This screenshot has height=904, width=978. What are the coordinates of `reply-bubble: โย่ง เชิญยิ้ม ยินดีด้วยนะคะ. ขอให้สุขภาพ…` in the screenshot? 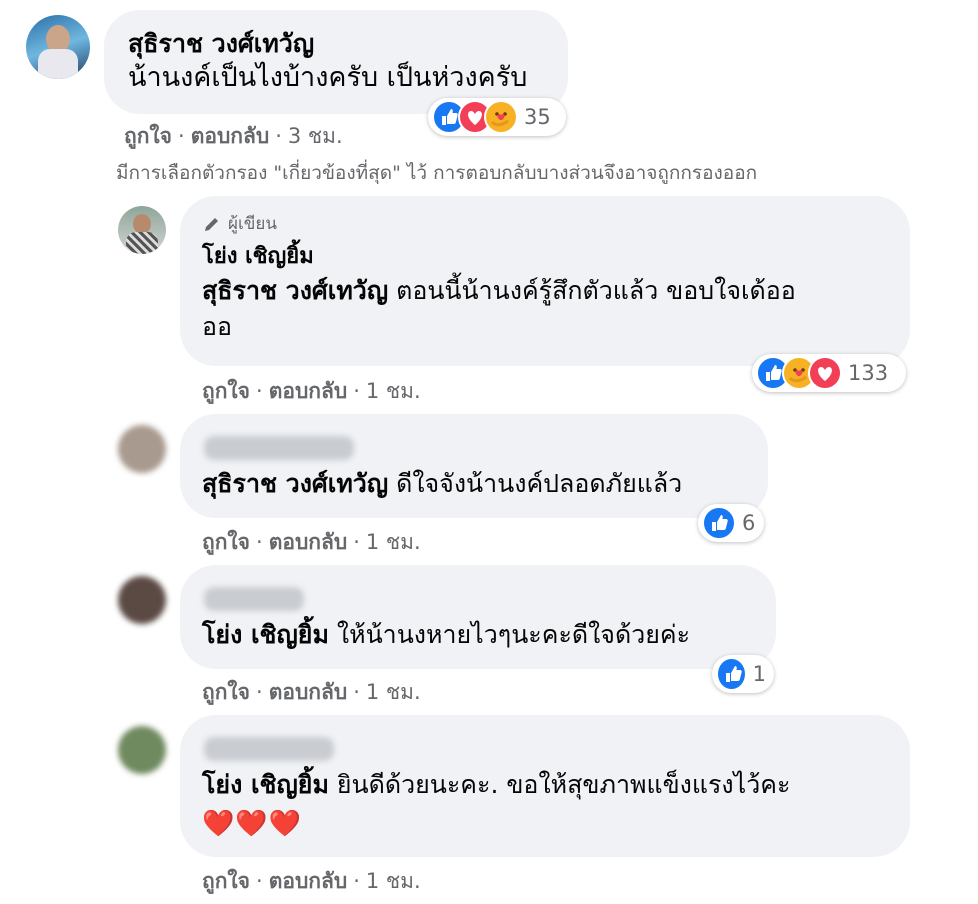 It's located at (545, 786).